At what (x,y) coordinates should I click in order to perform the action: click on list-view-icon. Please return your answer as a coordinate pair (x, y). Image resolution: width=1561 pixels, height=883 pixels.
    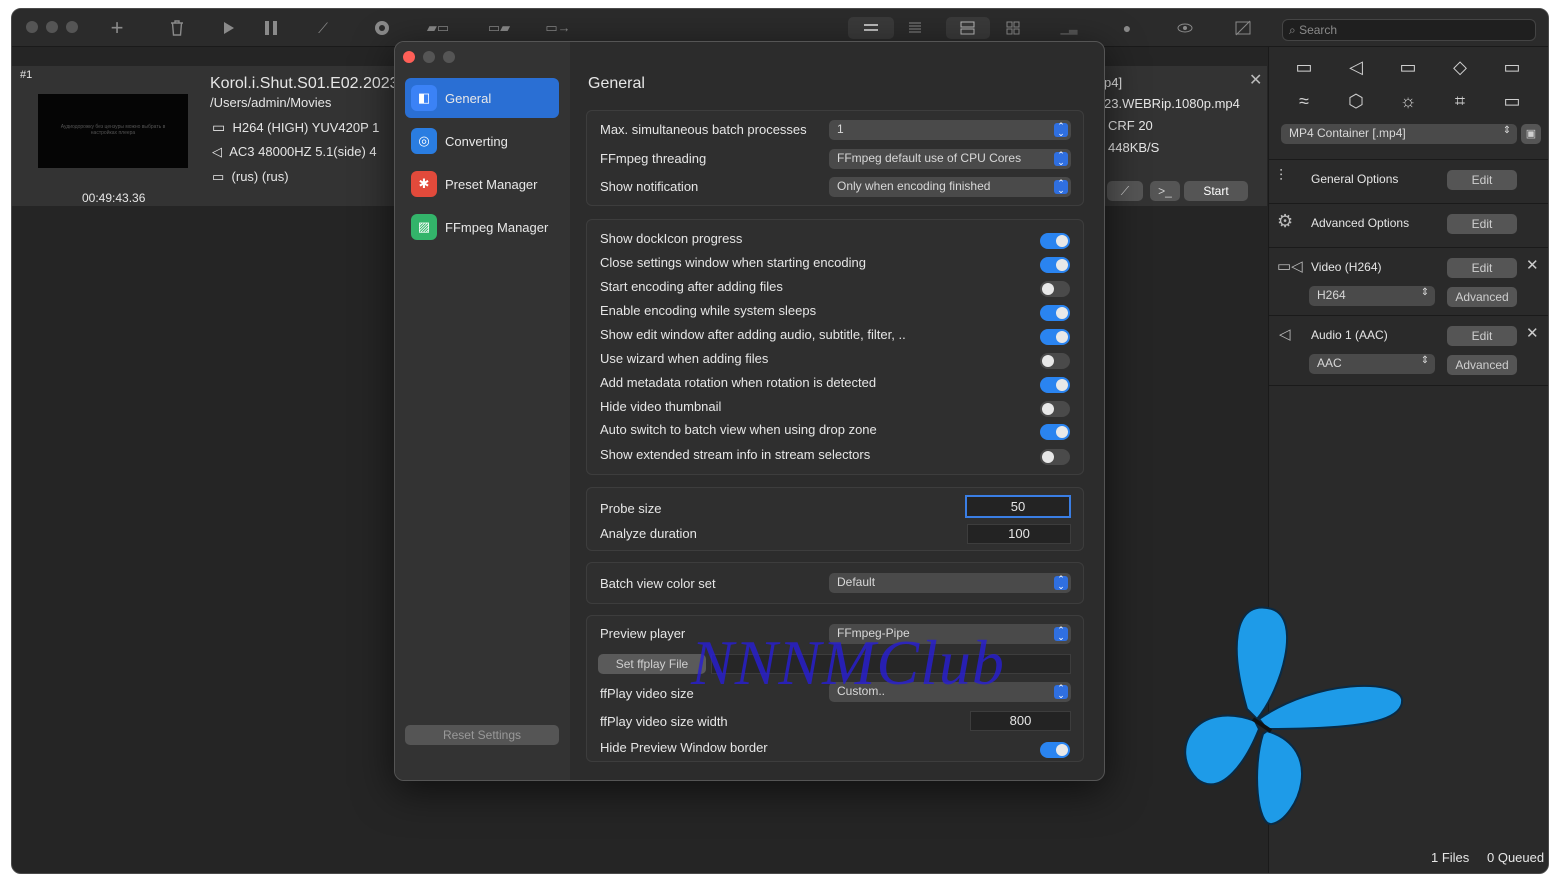
    Looking at the image, I should click on (871, 28).